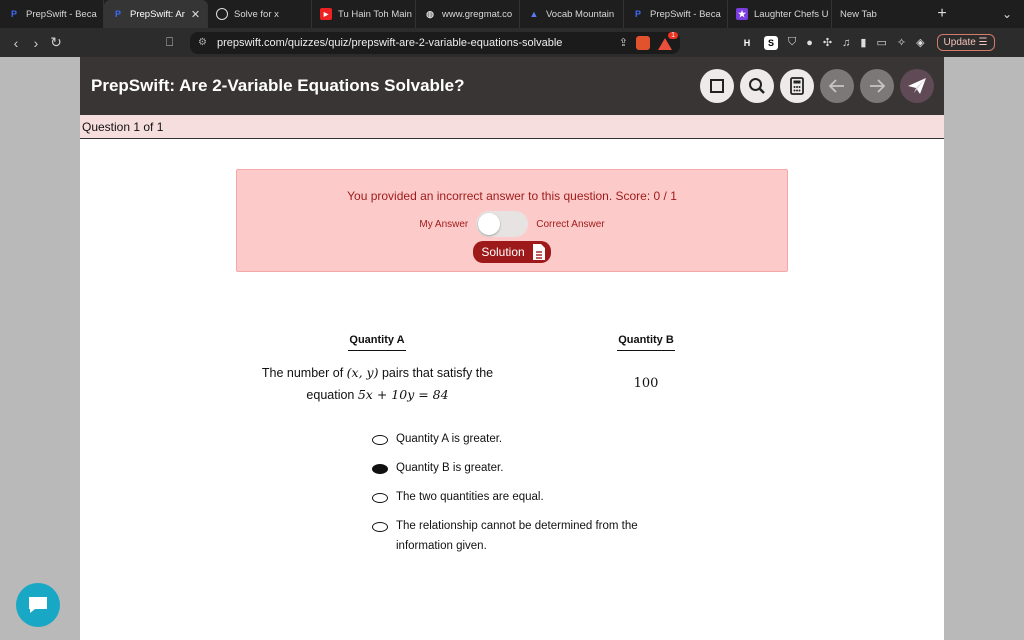 This screenshot has width=1024, height=640. I want to click on puzzle-icon: ✣, so click(827, 42).